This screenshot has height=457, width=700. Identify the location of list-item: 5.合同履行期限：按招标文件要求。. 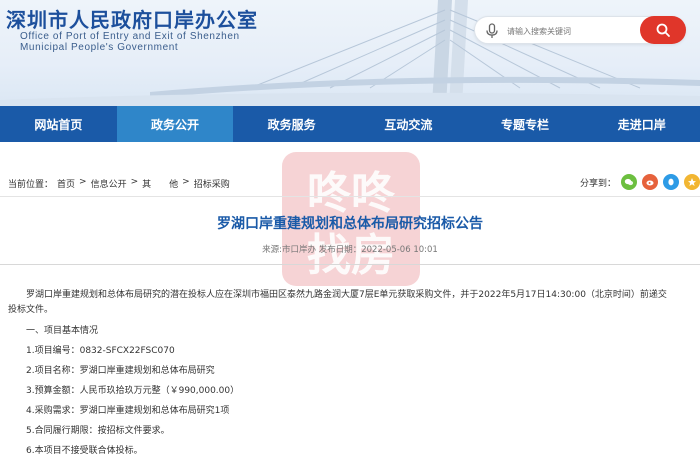
(98, 431).